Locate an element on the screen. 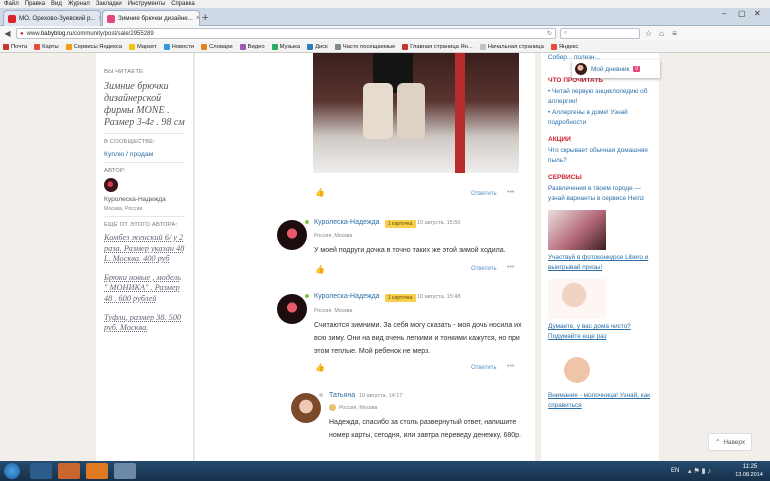 The width and height of the screenshot is (770, 481). post-photo is located at coordinates (416, 113).